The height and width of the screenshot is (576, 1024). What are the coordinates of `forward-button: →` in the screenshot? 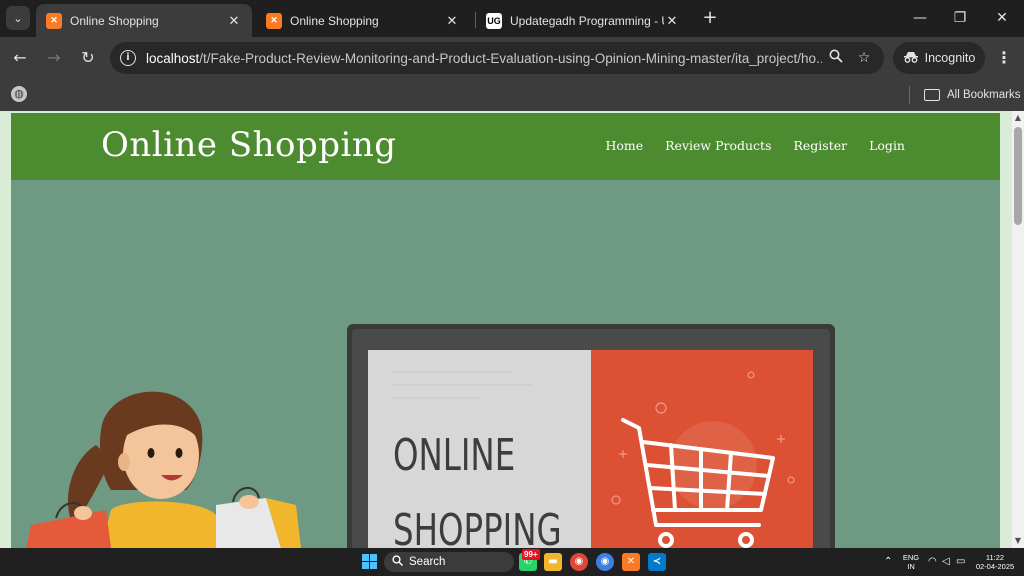 It's located at (54, 58).